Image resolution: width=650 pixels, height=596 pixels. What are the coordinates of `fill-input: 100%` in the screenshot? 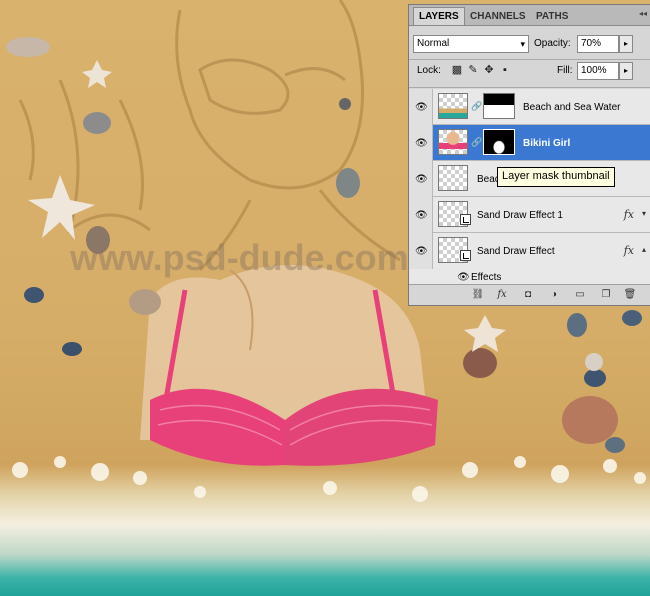 It's located at (598, 71).